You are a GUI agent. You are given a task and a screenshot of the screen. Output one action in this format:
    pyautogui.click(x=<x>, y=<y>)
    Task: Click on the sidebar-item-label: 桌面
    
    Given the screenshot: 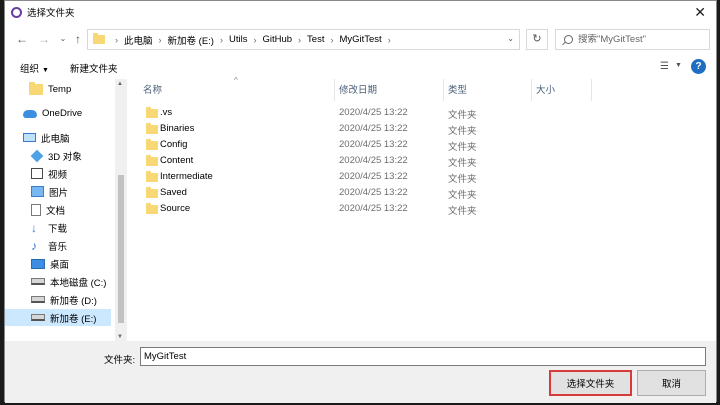 What is the action you would take?
    pyautogui.click(x=60, y=265)
    